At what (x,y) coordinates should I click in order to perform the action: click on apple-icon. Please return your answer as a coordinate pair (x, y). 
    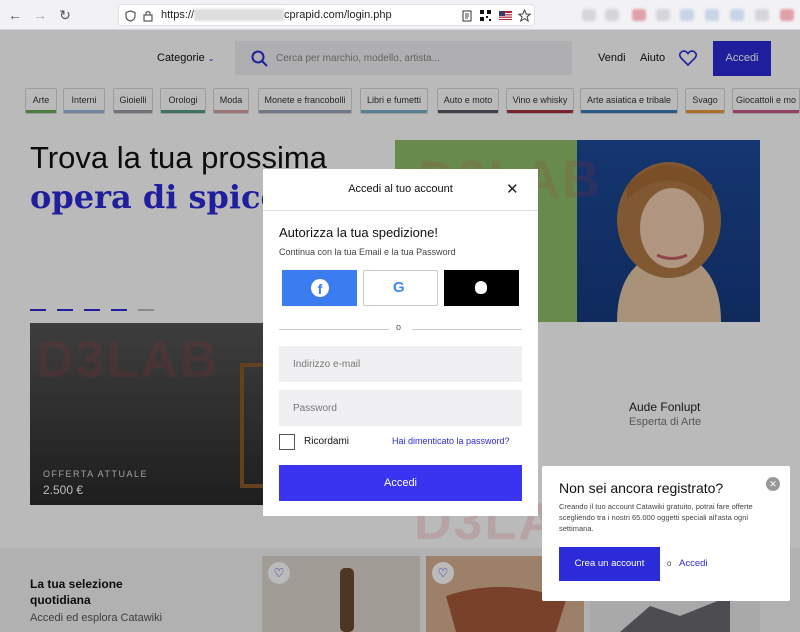
    Looking at the image, I should click on (481, 287).